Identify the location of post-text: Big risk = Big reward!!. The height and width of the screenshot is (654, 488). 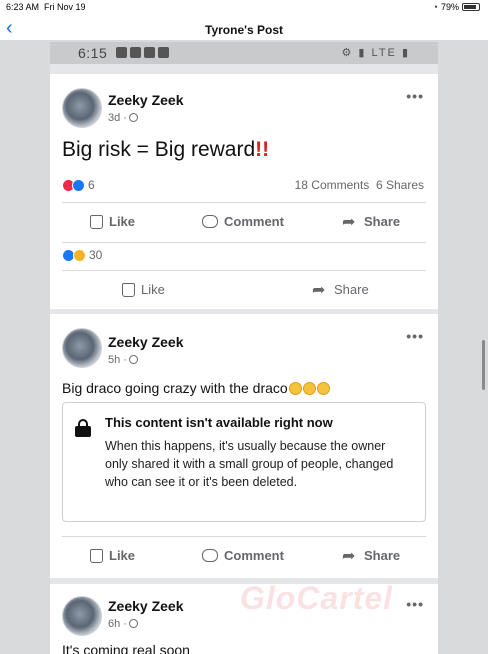
(165, 150).